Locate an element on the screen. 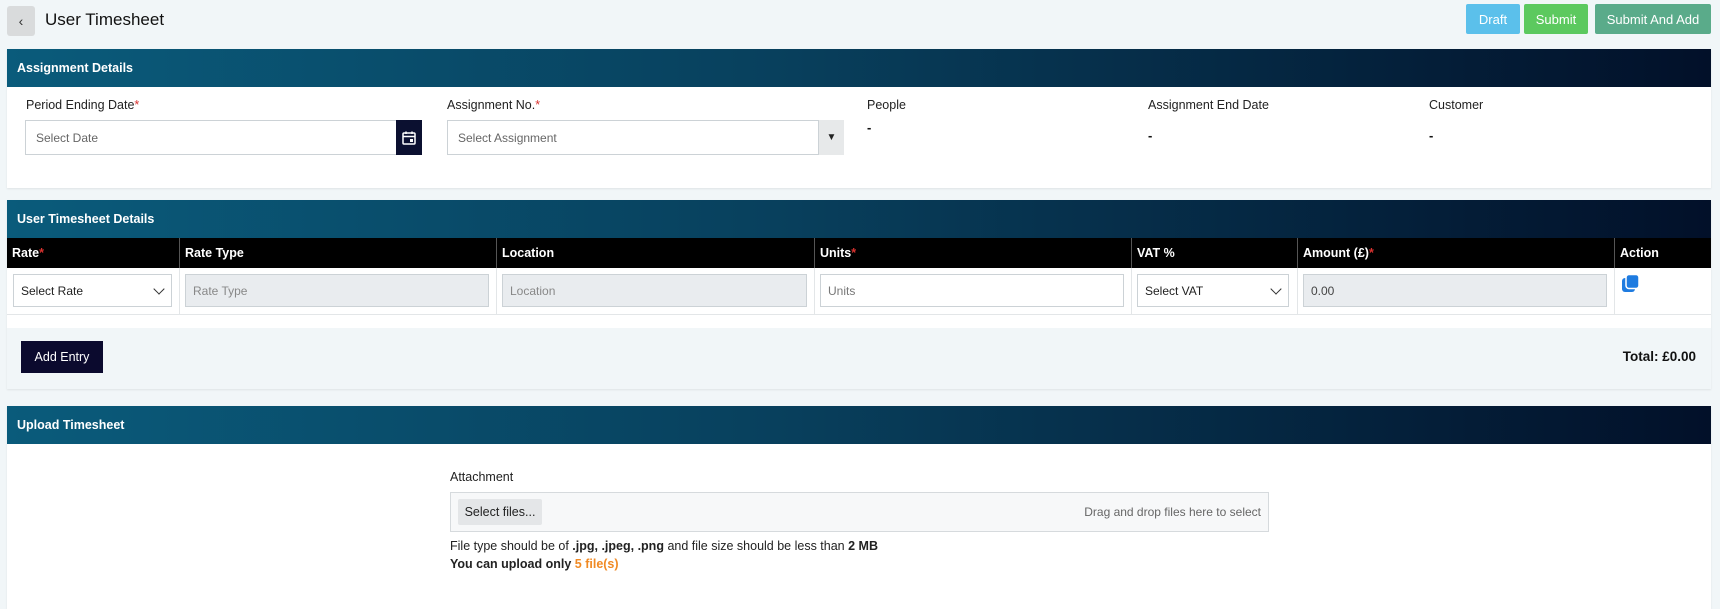 The height and width of the screenshot is (609, 1720). calendar-button is located at coordinates (409, 137).